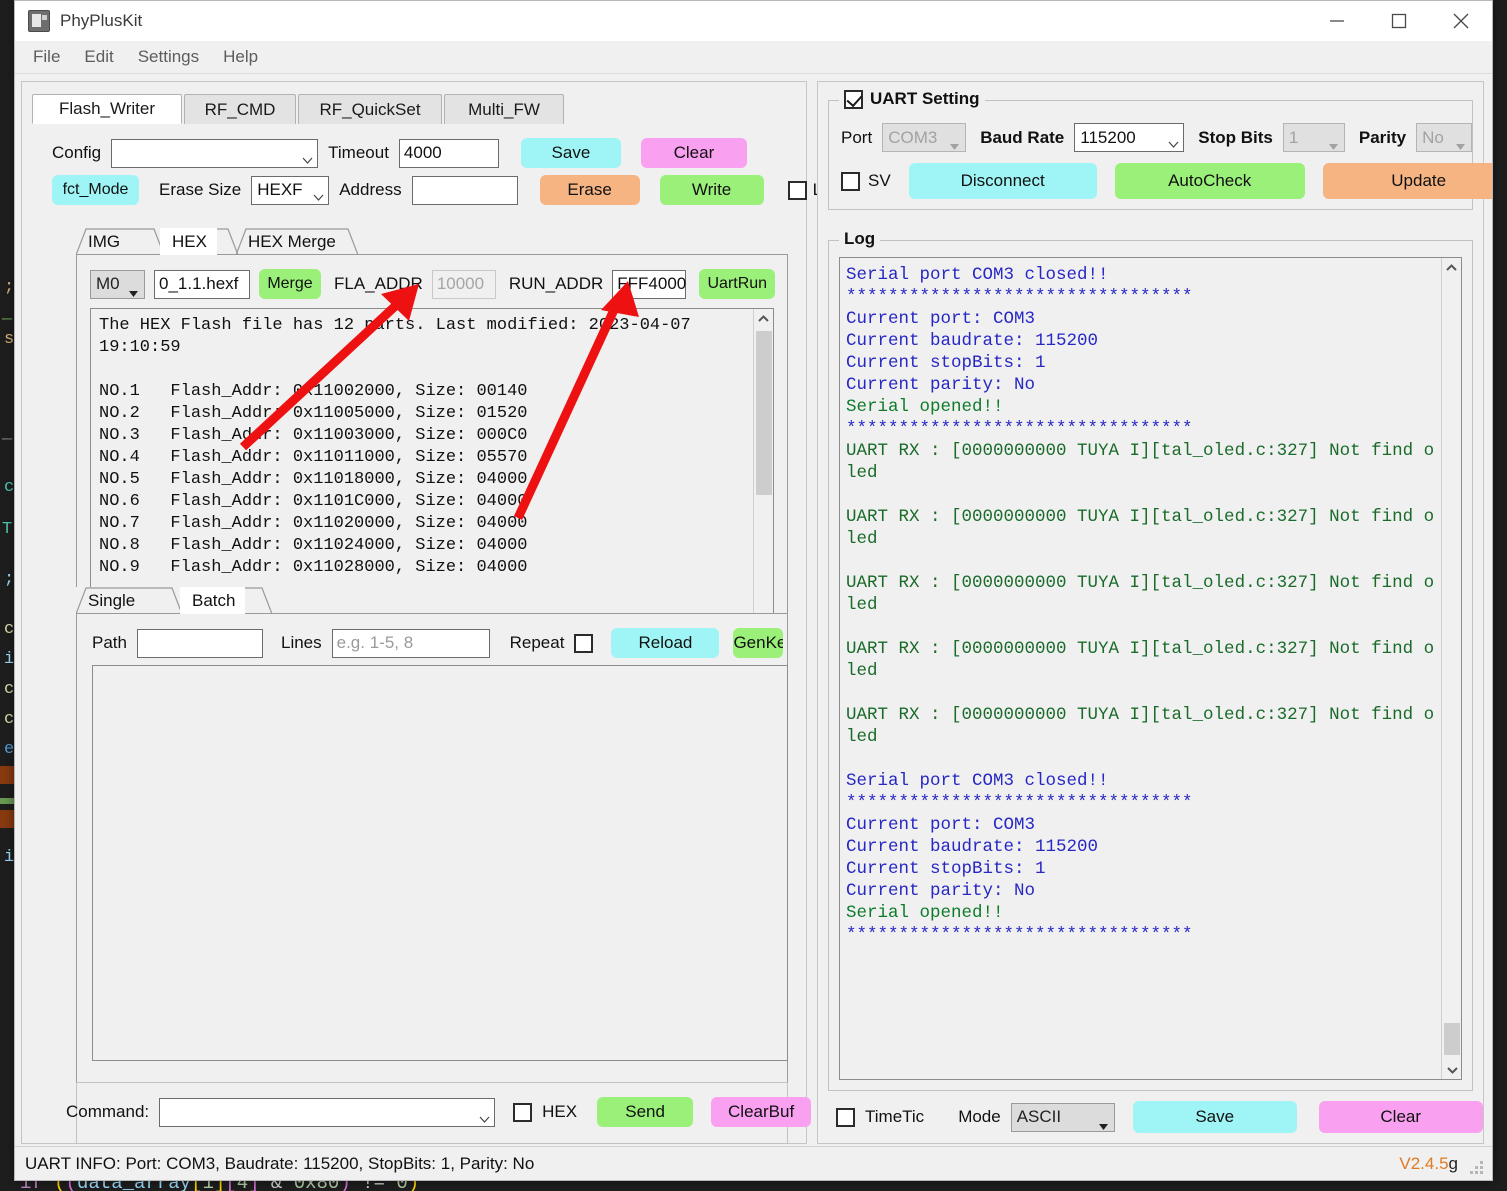 The image size is (1507, 1191). I want to click on scroll-down-icon, so click(1451, 1069).